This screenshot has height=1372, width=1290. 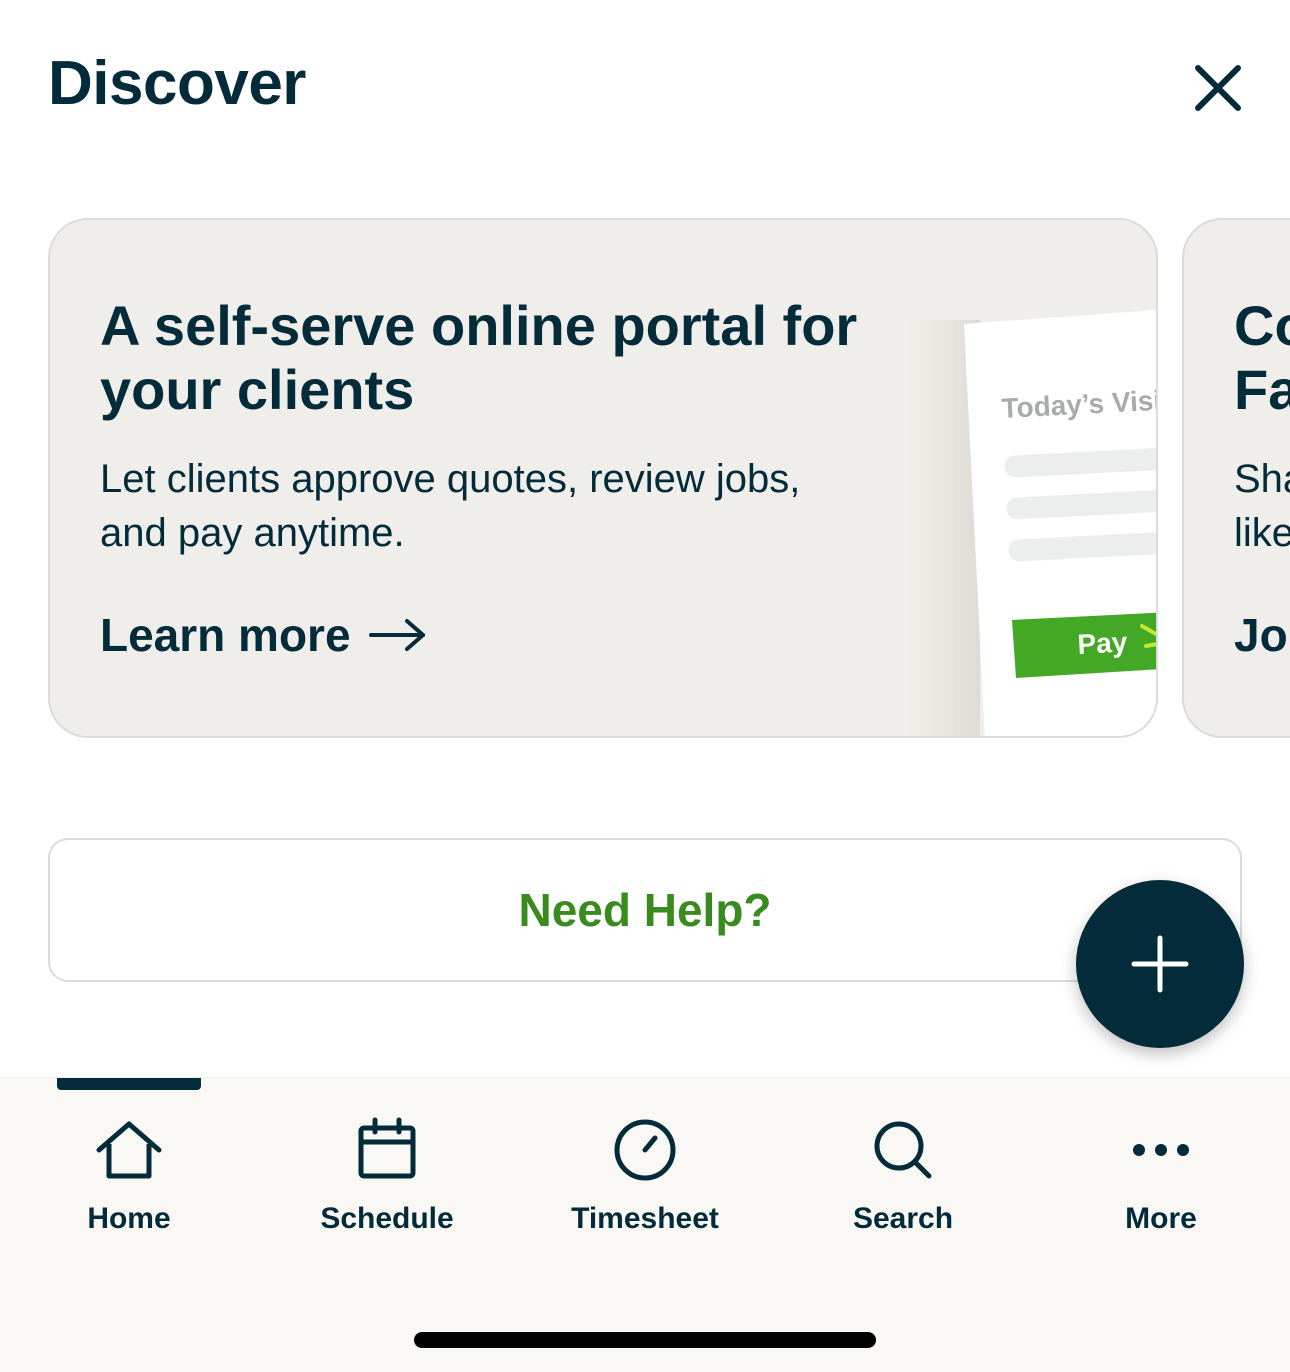 What do you see at coordinates (903, 1218) in the screenshot?
I see `tab-label: Search` at bounding box center [903, 1218].